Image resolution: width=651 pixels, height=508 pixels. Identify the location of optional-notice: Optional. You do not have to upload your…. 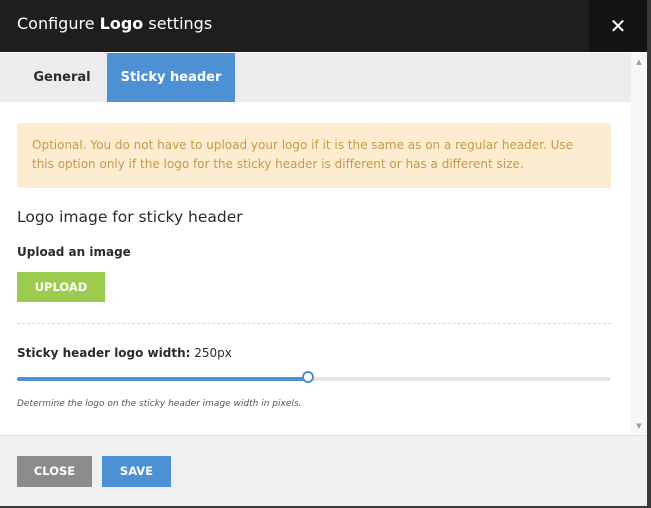
(314, 155).